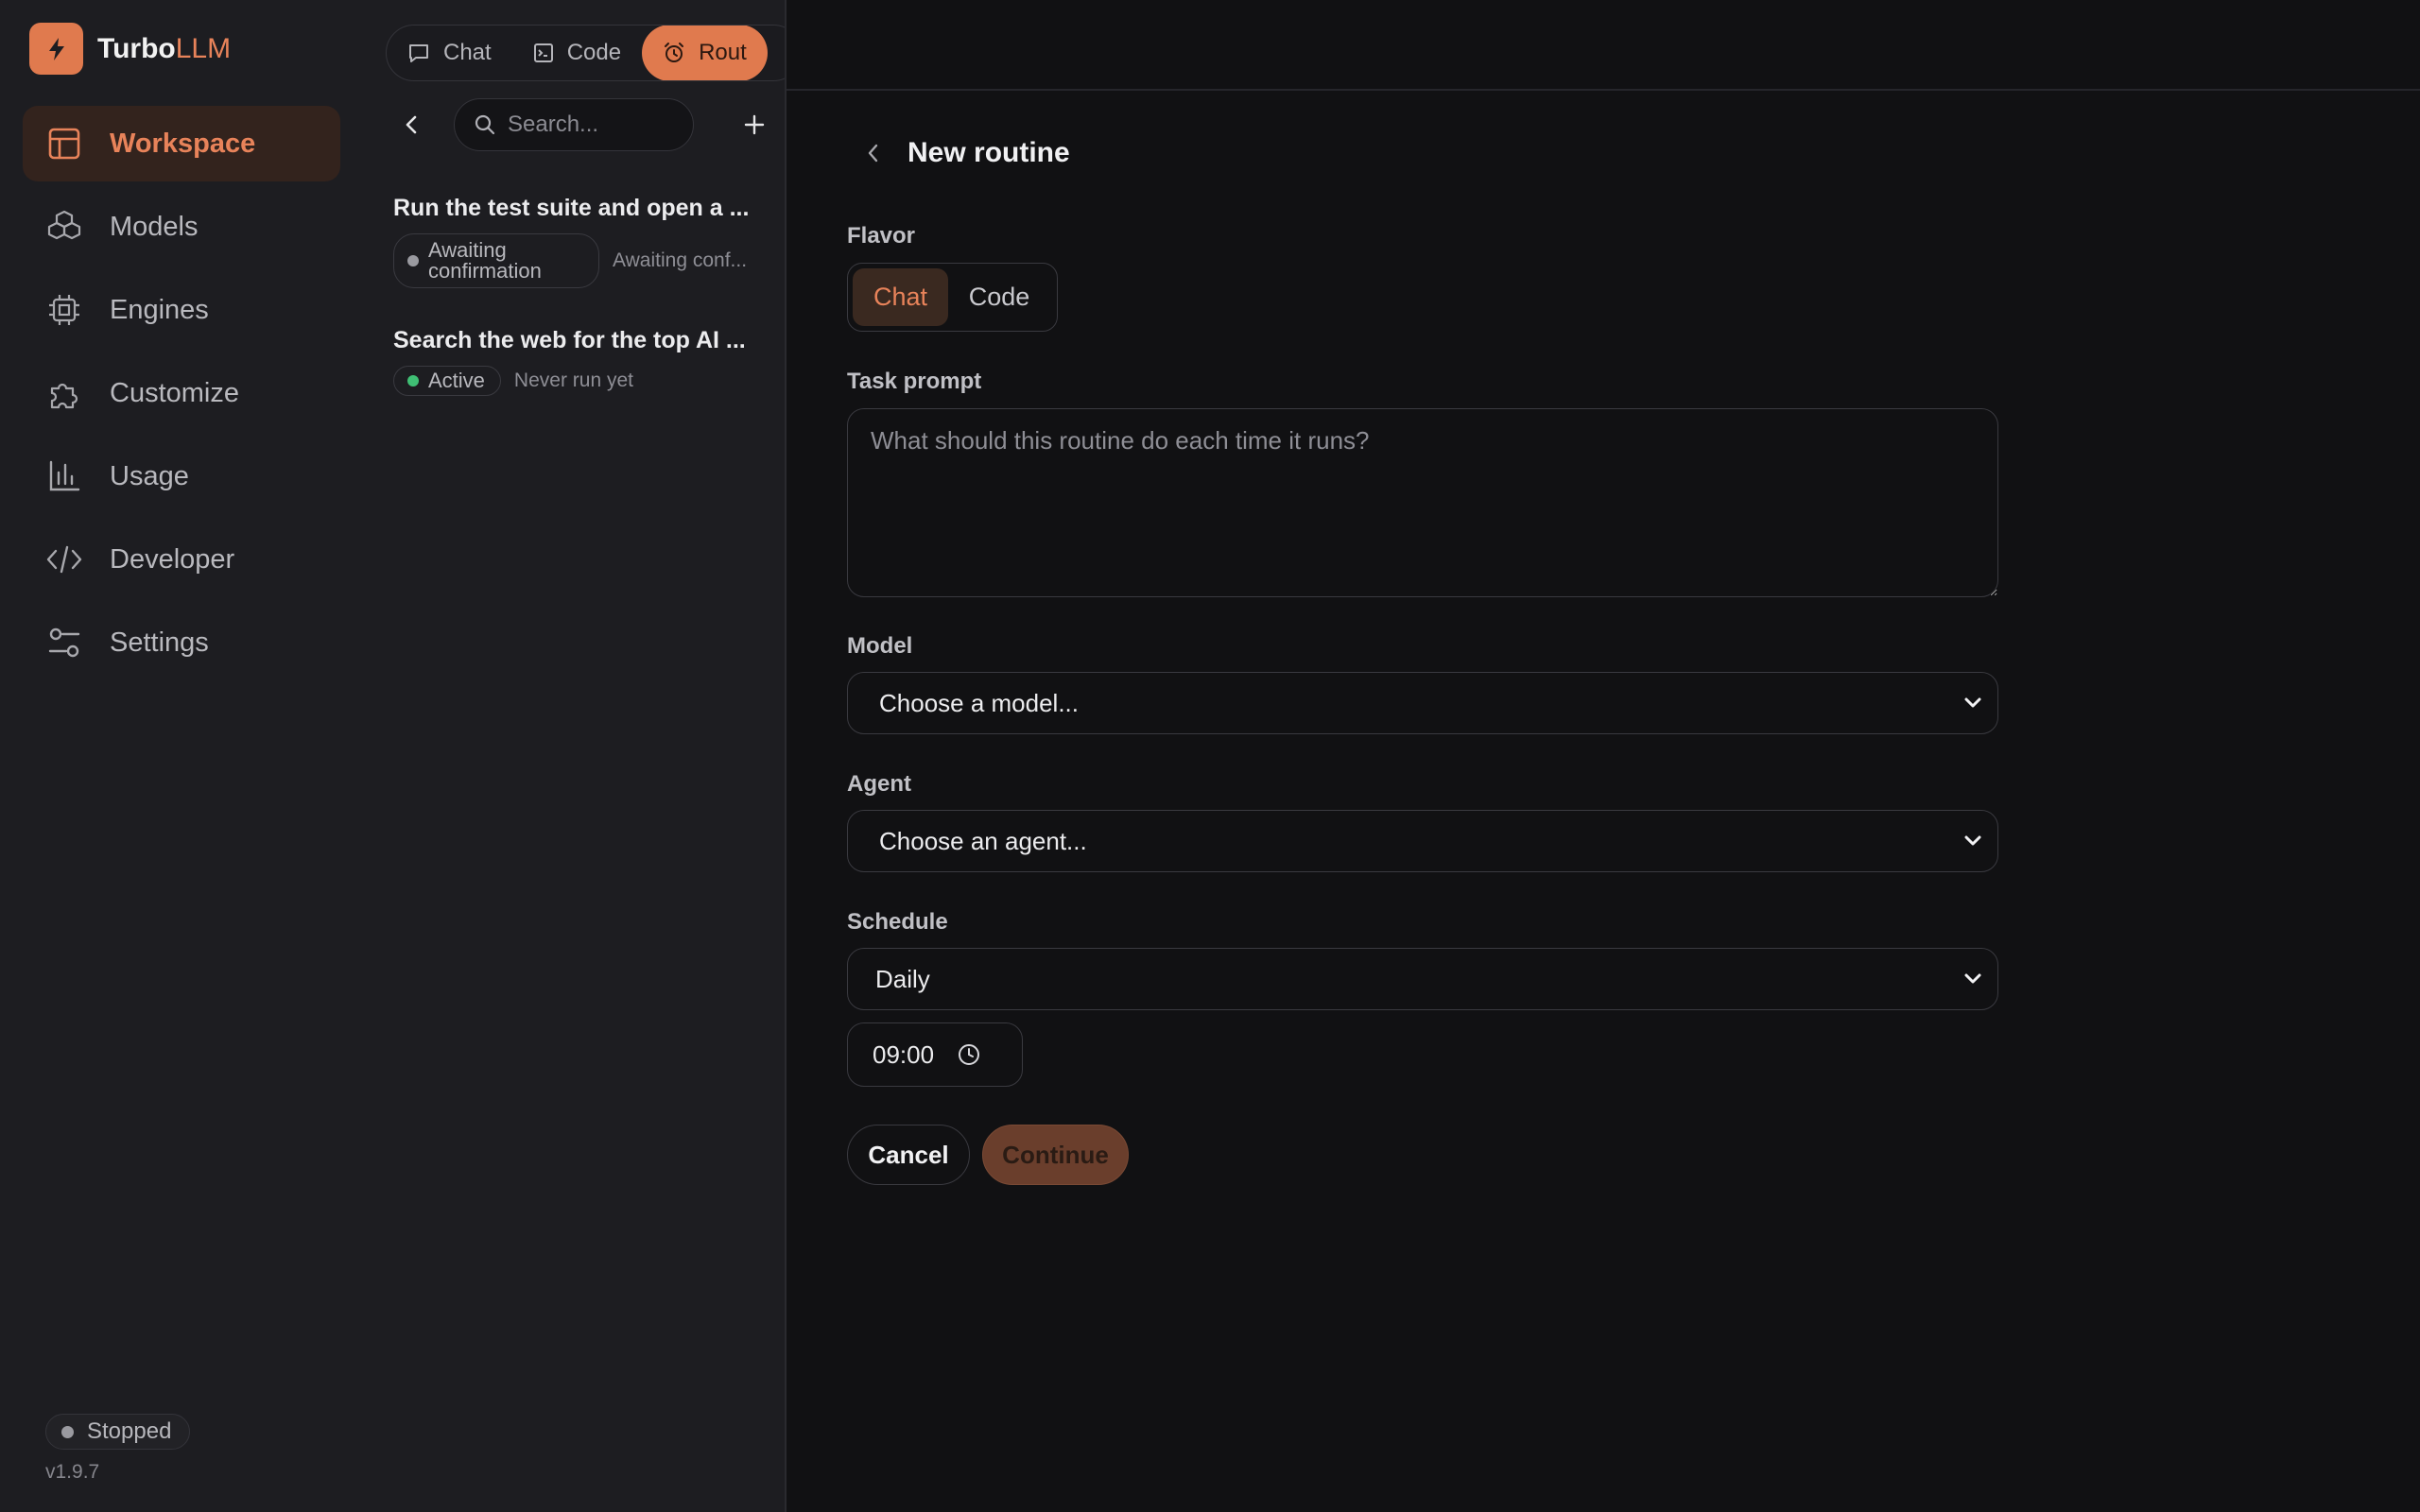  What do you see at coordinates (904, 1054) in the screenshot?
I see `time-value: 09:00` at bounding box center [904, 1054].